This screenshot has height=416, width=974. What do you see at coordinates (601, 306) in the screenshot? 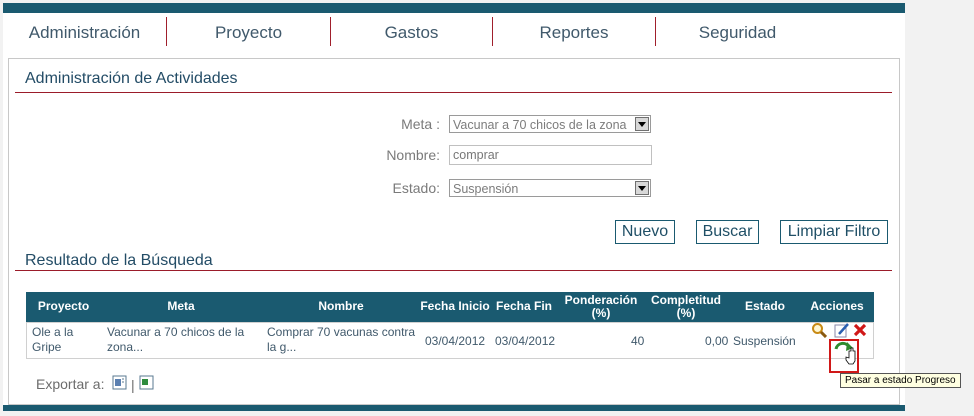
I see `column-header: Ponderación (%)` at bounding box center [601, 306].